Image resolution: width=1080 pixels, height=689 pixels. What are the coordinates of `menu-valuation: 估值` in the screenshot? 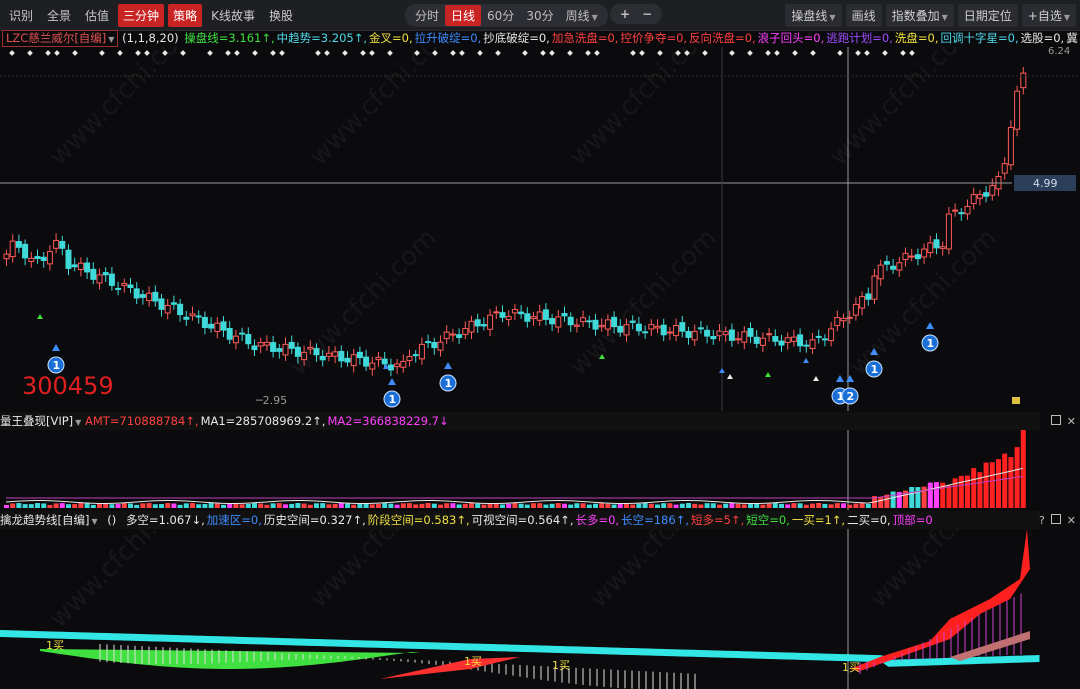 It's located at (97, 15).